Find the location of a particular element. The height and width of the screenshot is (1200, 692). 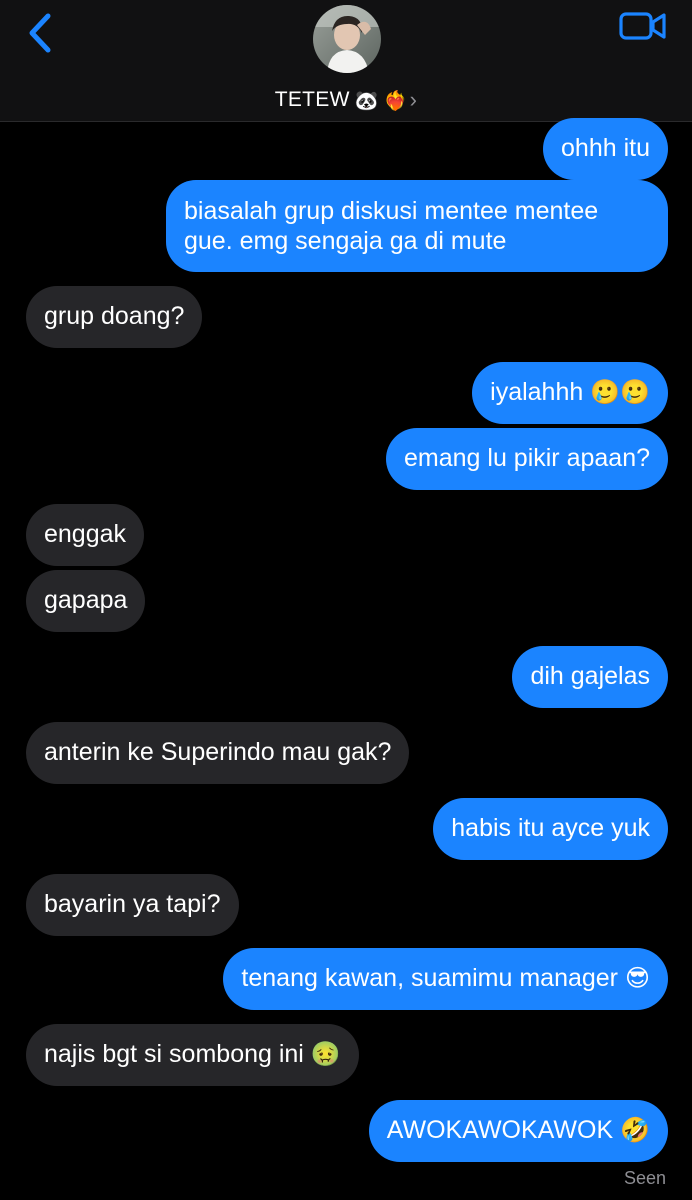

message-text: gapapa is located at coordinates (86, 600).